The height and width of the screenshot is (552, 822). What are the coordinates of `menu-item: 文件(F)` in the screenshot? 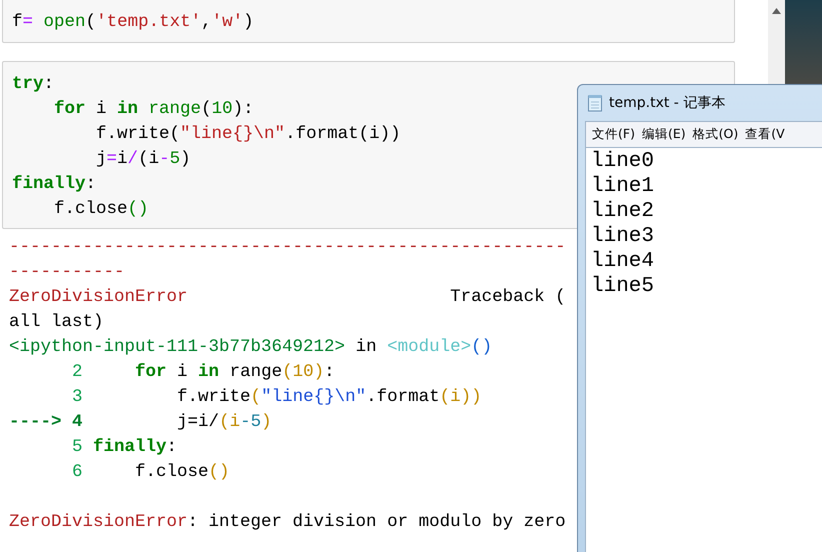 It's located at (613, 134).